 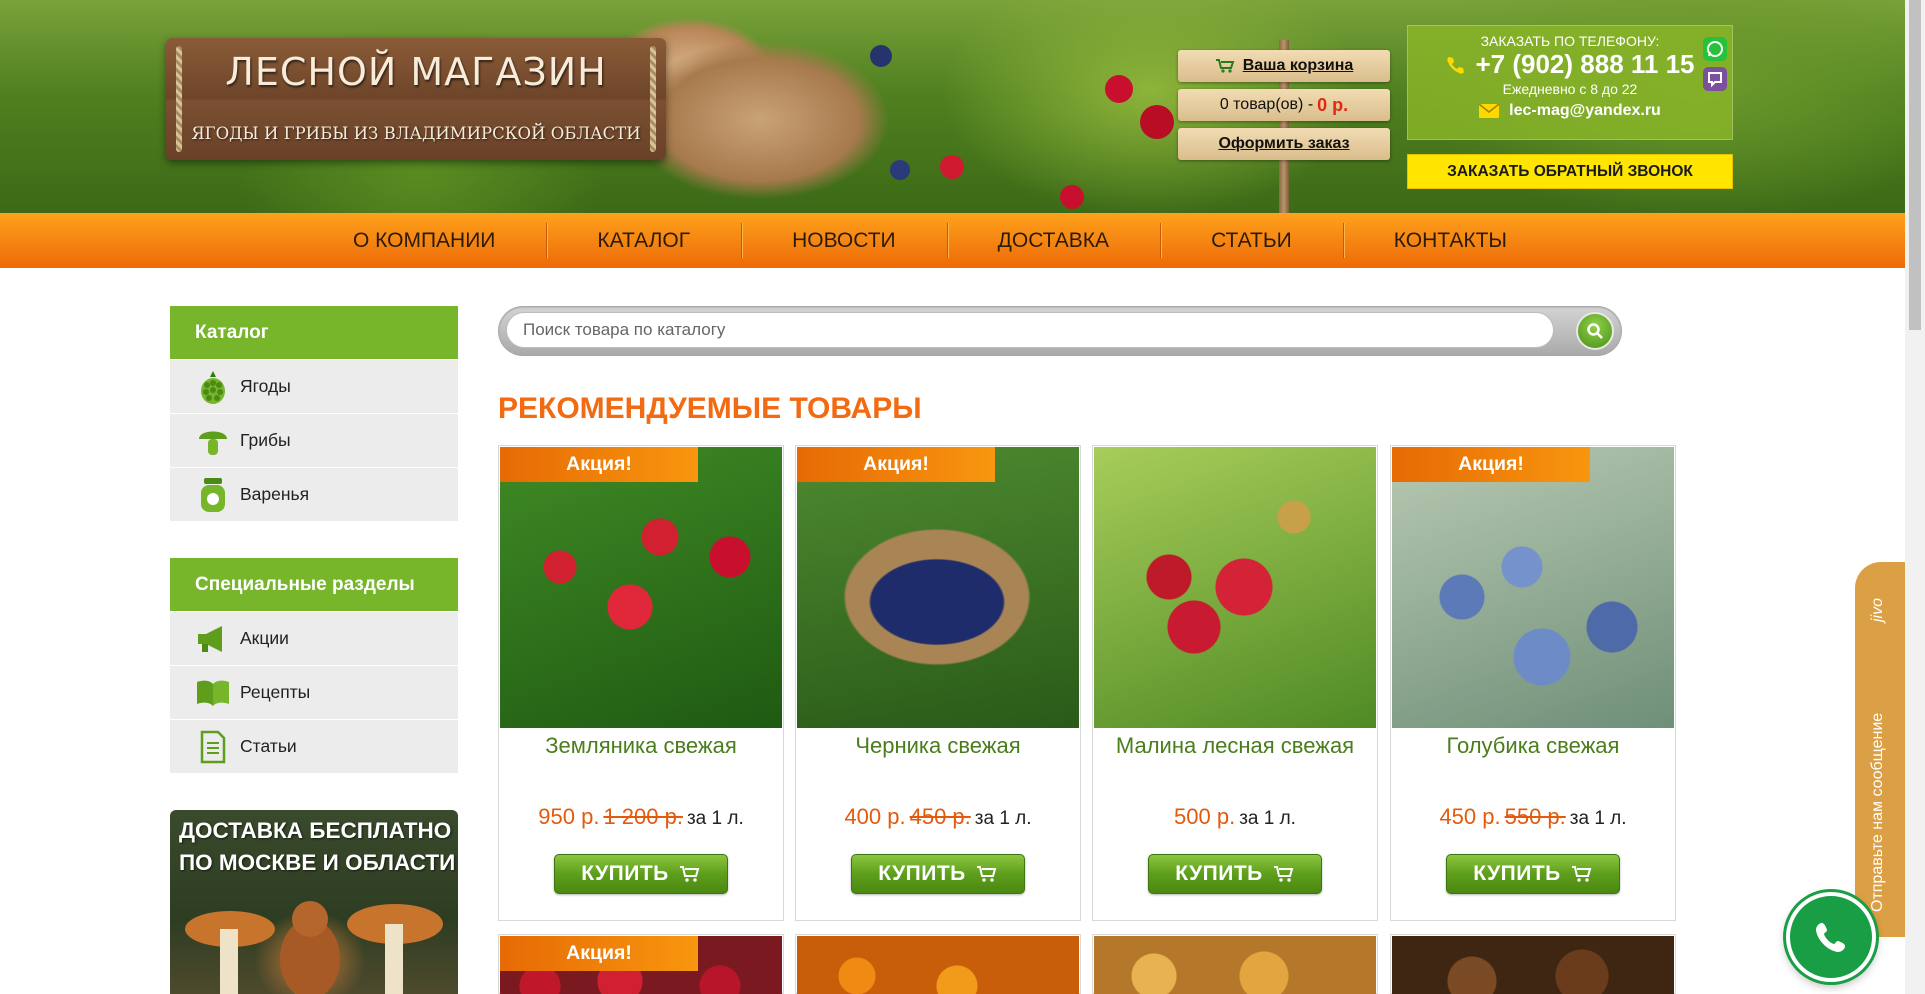 What do you see at coordinates (1915, 165) in the screenshot?
I see `scrollbar-thumb` at bounding box center [1915, 165].